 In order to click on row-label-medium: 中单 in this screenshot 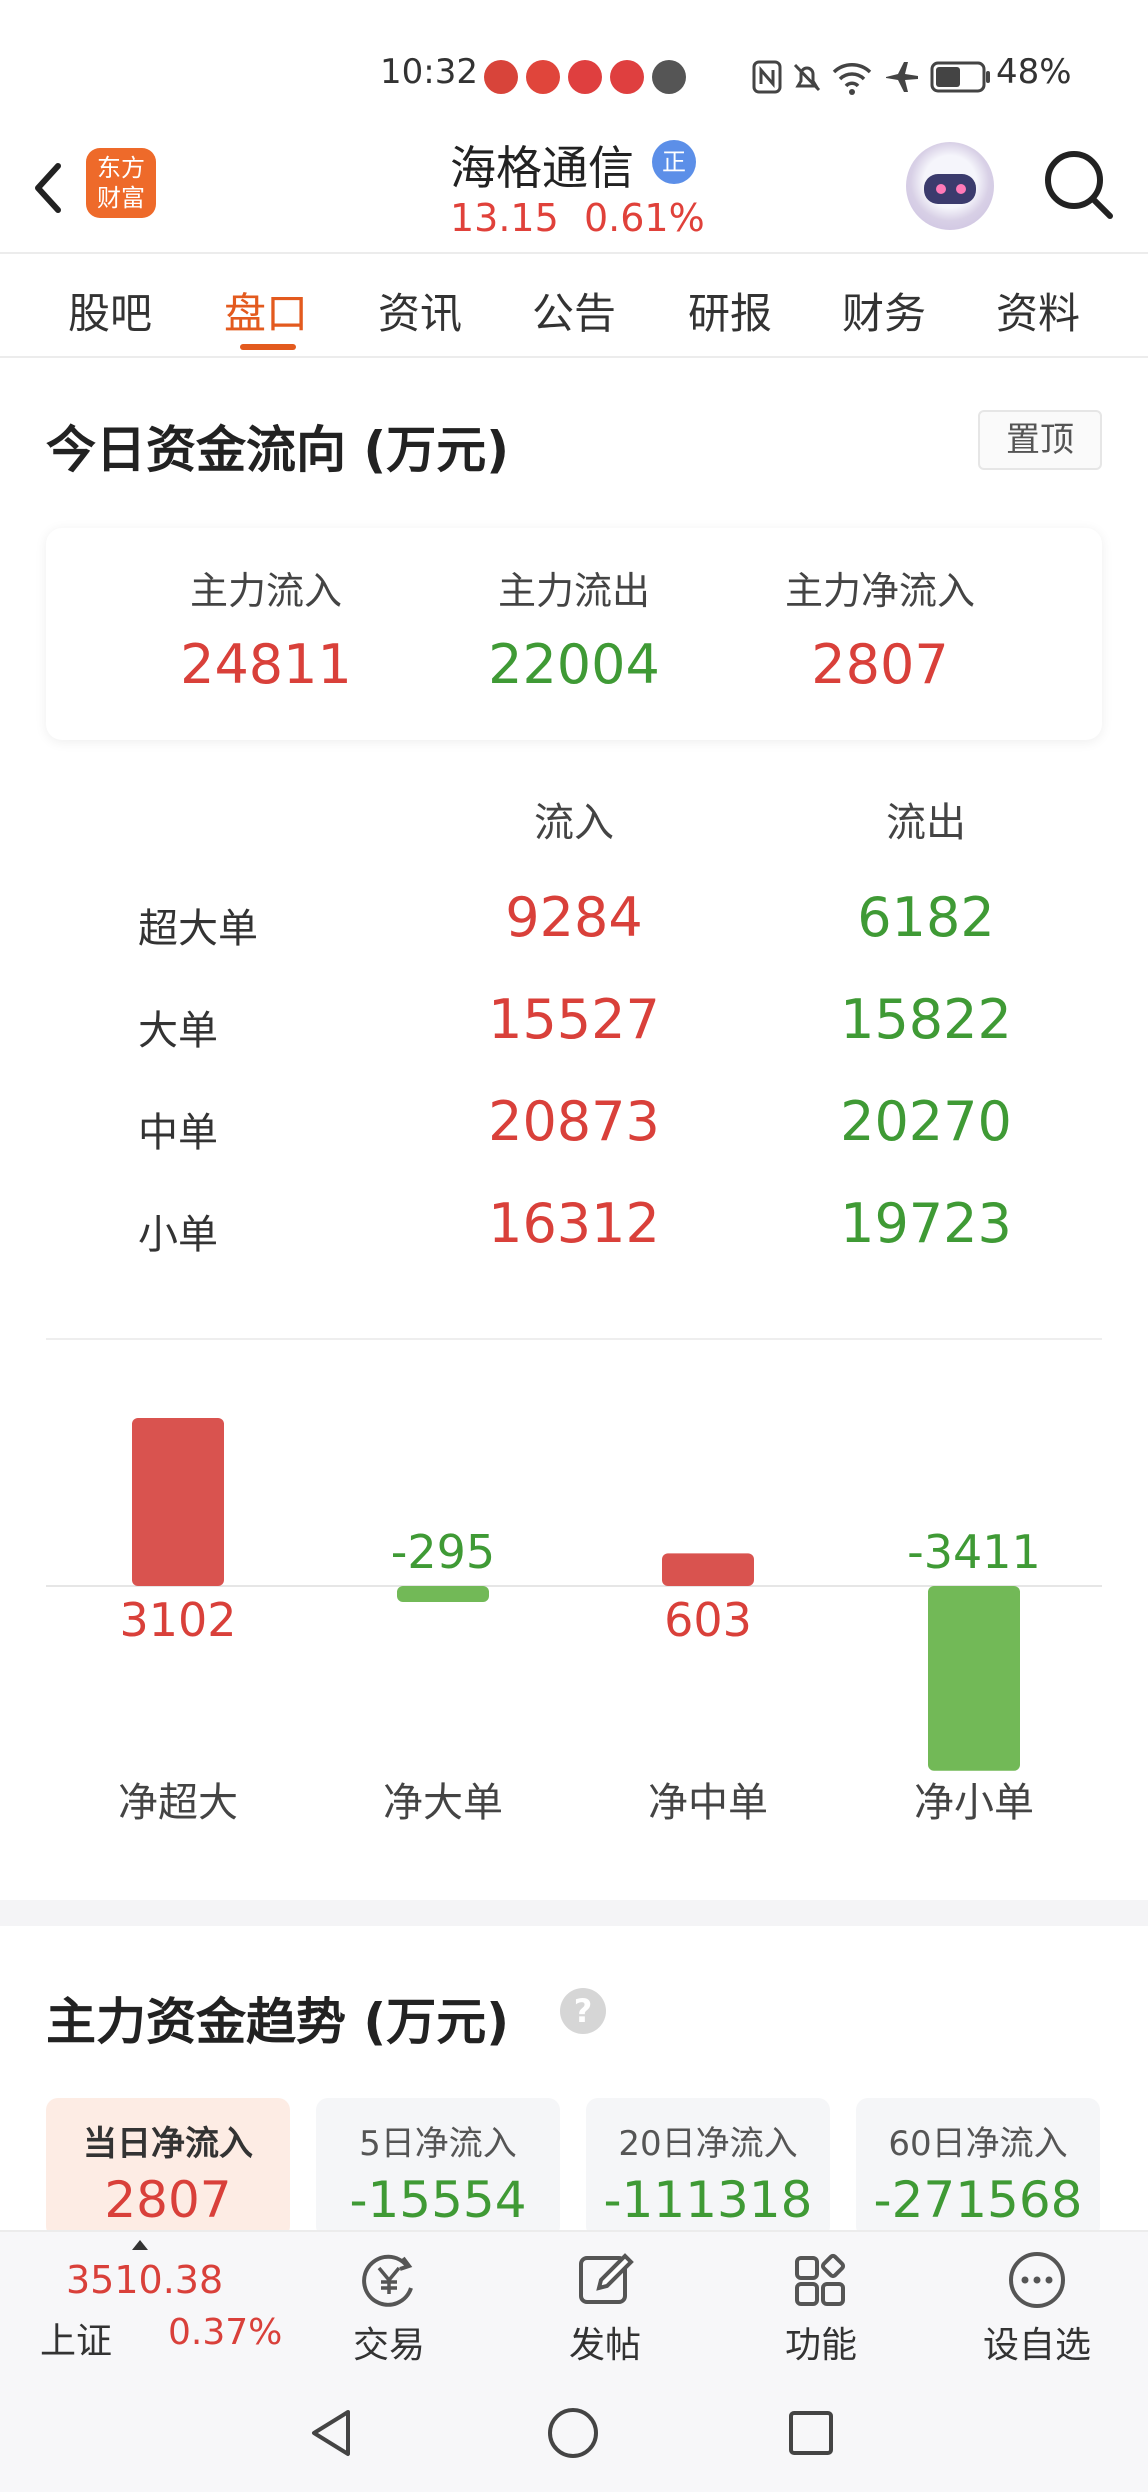, I will do `click(178, 1133)`.